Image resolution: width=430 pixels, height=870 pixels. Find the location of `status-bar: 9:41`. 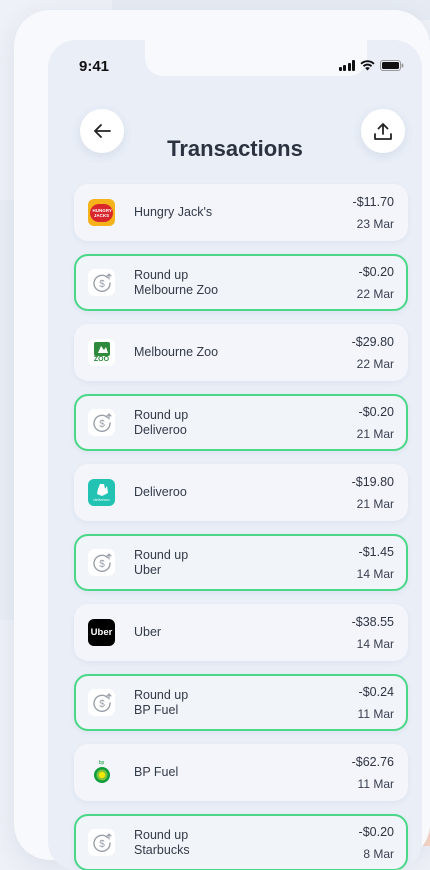

status-bar: 9:41 is located at coordinates (235, 70).